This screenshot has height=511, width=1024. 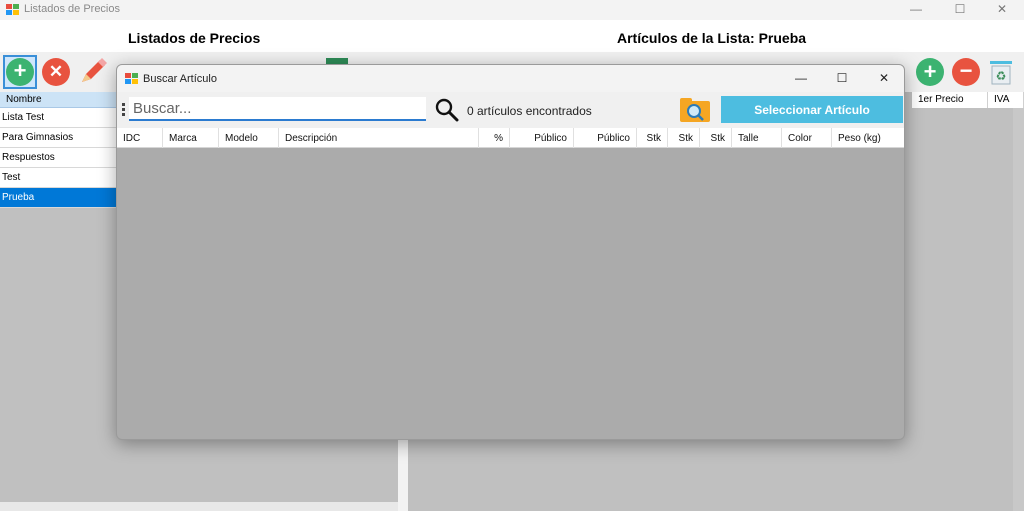 I want to click on main-titlebar: Listados de Precios — ☐ ✕, so click(x=512, y=10).